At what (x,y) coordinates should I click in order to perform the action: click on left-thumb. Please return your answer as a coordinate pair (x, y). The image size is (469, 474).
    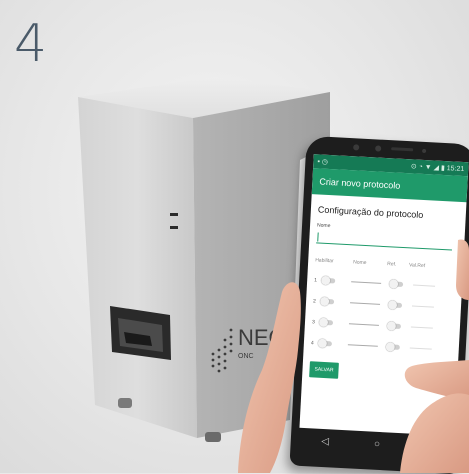
    Looking at the image, I should click on (269, 377).